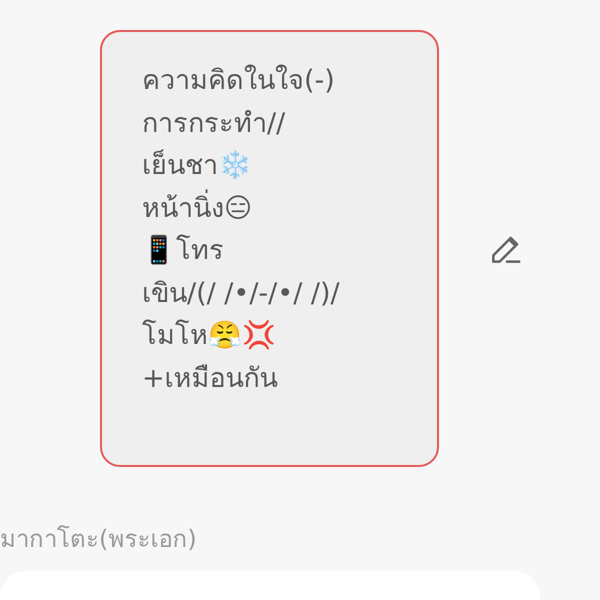 Image resolution: width=600 pixels, height=600 pixels. I want to click on note-line: การกระทำ//, so click(214, 123).